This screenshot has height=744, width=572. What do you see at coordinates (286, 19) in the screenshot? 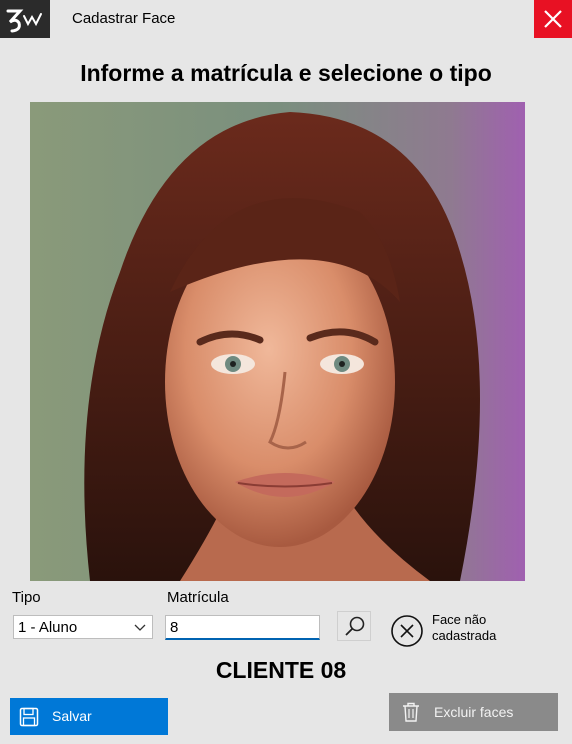
I see `title-bar: Cadastrar Face` at bounding box center [286, 19].